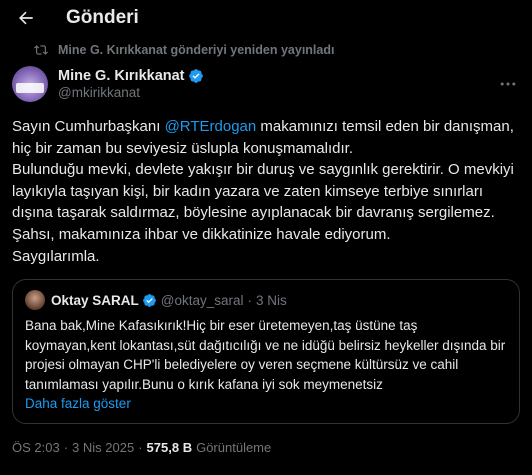 This screenshot has height=475, width=532. Describe the element at coordinates (202, 300) in the screenshot. I see `quoted-handle: @oktay_saral` at that location.